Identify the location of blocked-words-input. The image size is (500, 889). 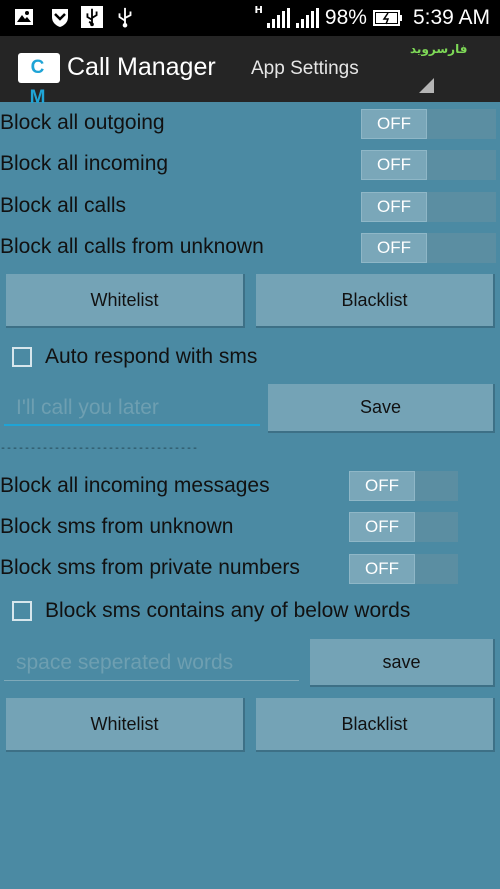
(151, 663).